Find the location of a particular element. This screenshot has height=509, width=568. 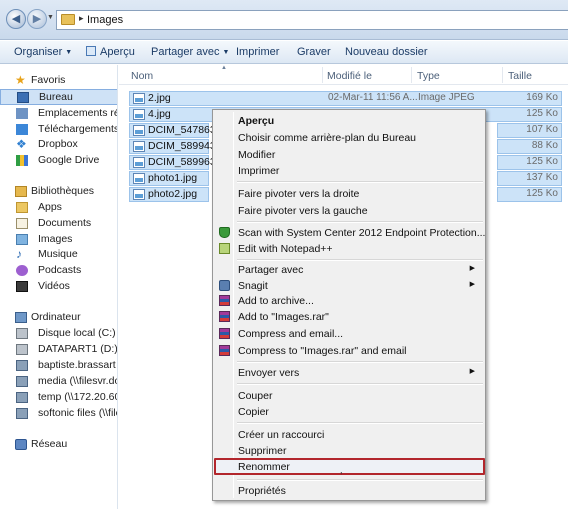

chevron-down-icon: ▼ is located at coordinates (226, 52).